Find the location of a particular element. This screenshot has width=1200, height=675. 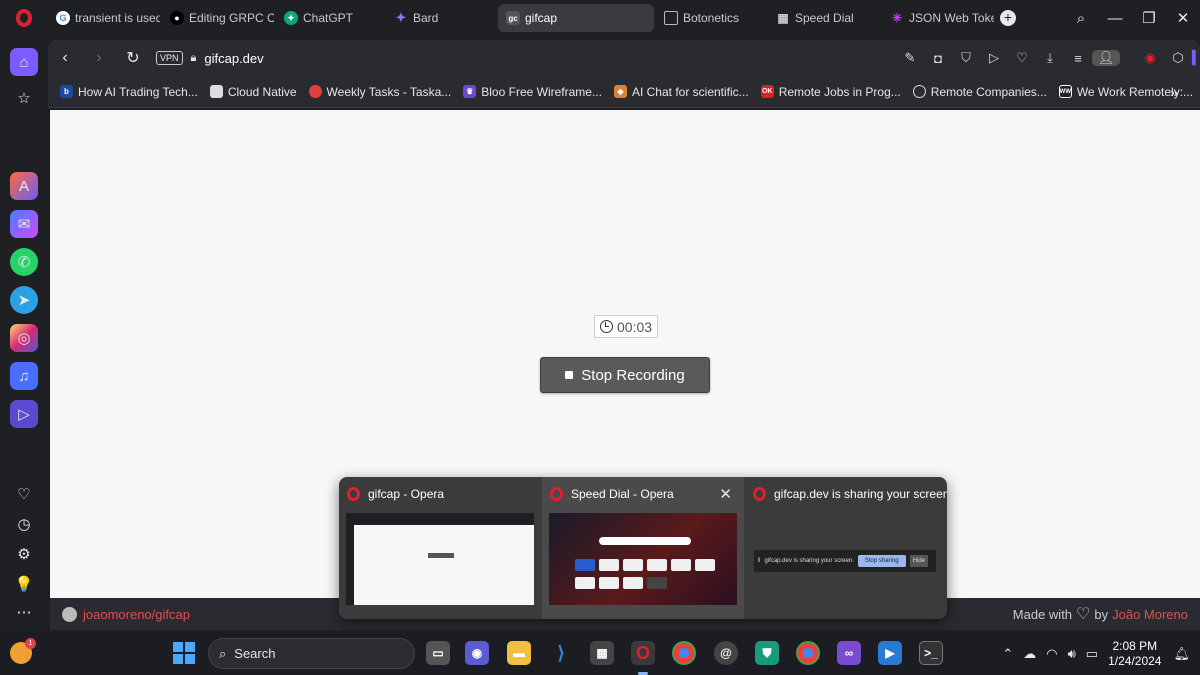

chevron-up-icon: ⌃ is located at coordinates (1007, 654).